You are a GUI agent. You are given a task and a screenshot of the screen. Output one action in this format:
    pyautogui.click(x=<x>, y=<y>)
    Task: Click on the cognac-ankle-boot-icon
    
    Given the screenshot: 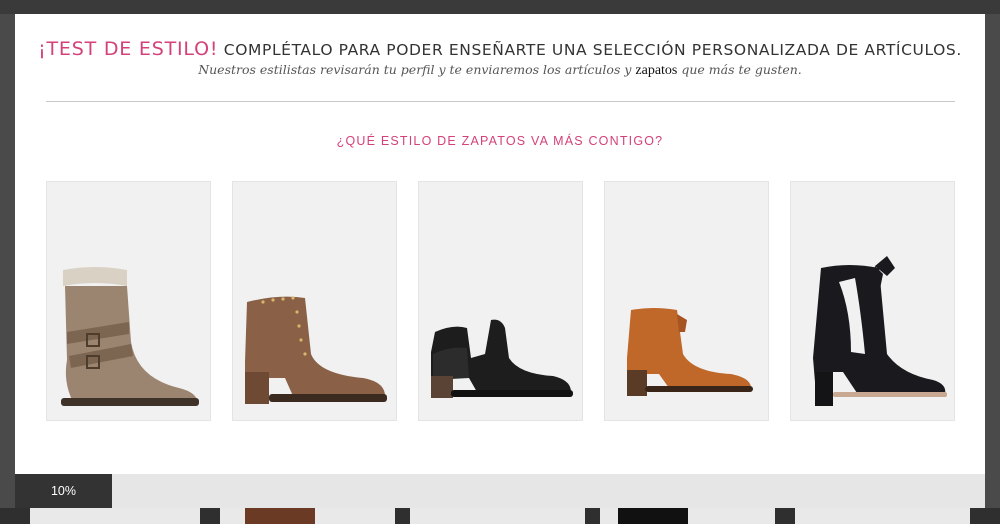 What is the action you would take?
    pyautogui.click(x=690, y=352)
    